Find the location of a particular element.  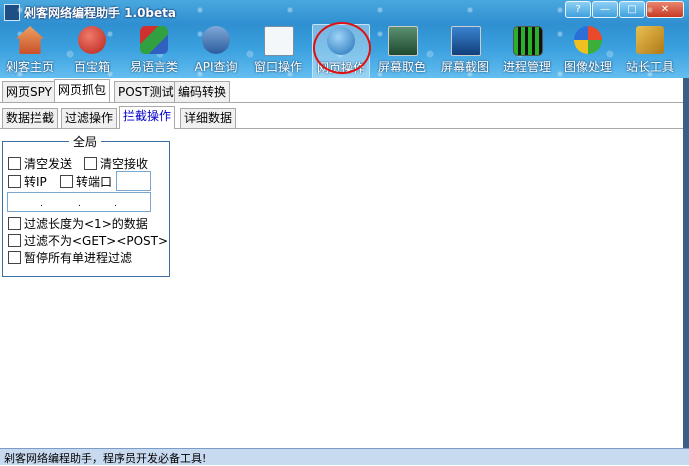

screen-color-icon is located at coordinates (403, 41).